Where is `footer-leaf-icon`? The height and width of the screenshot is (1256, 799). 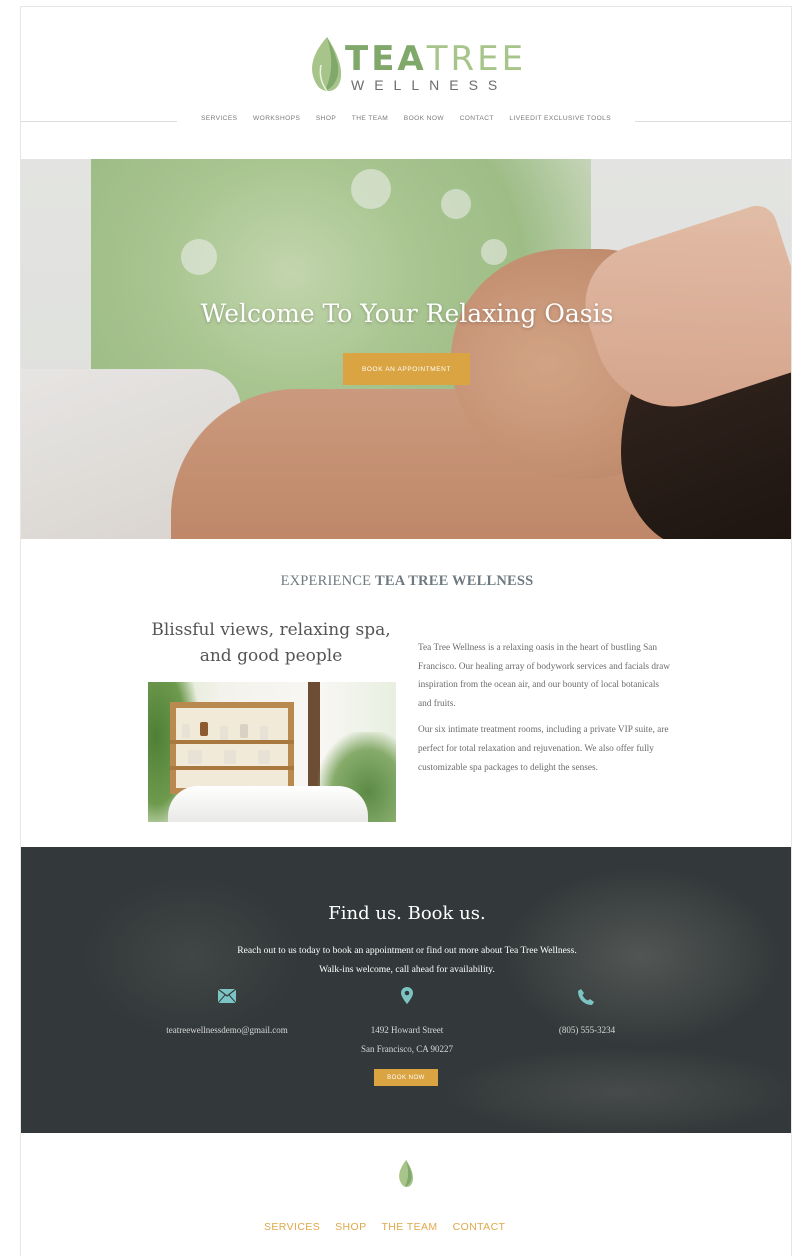 footer-leaf-icon is located at coordinates (406, 1173).